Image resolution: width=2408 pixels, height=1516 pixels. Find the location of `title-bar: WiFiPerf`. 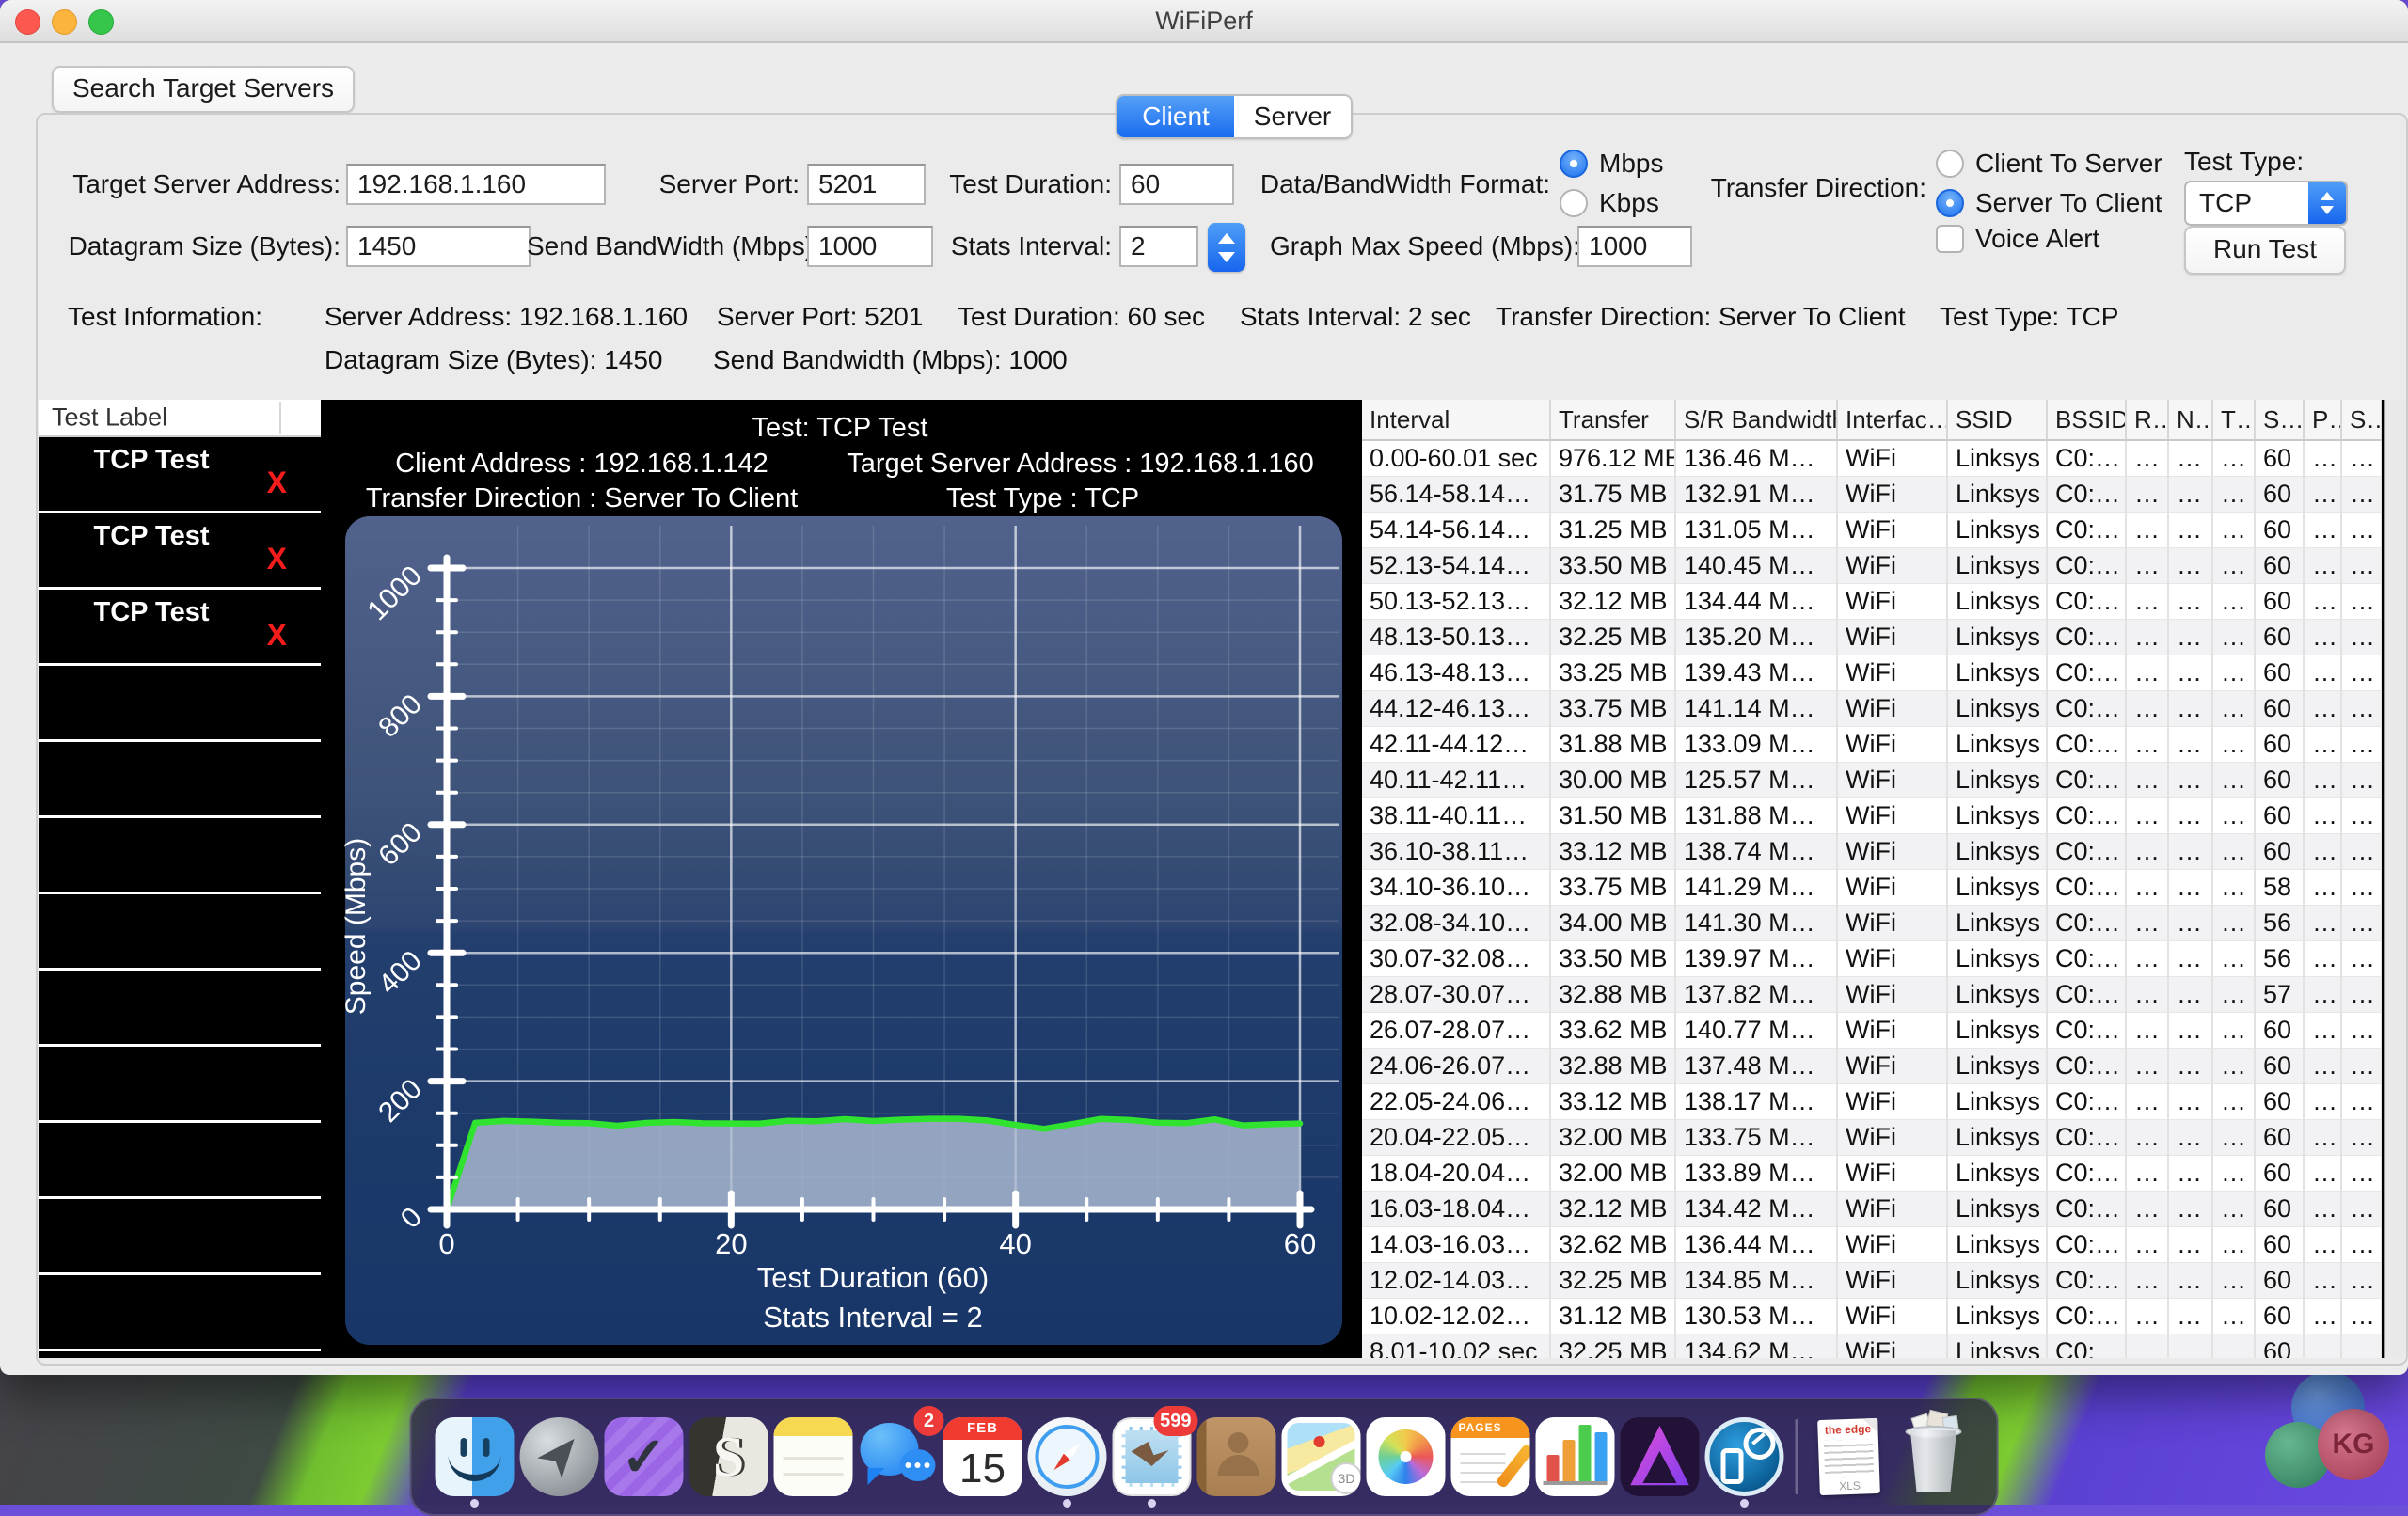

title-bar: WiFiPerf is located at coordinates (1204, 21).